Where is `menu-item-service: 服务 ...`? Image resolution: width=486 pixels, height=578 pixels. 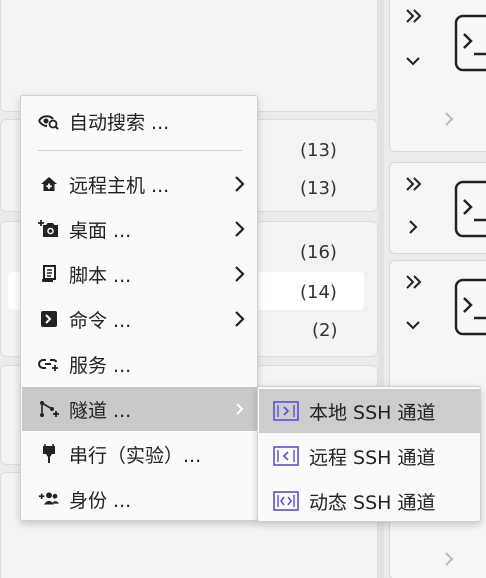 menu-item-service: 服务 ... is located at coordinates (139, 364).